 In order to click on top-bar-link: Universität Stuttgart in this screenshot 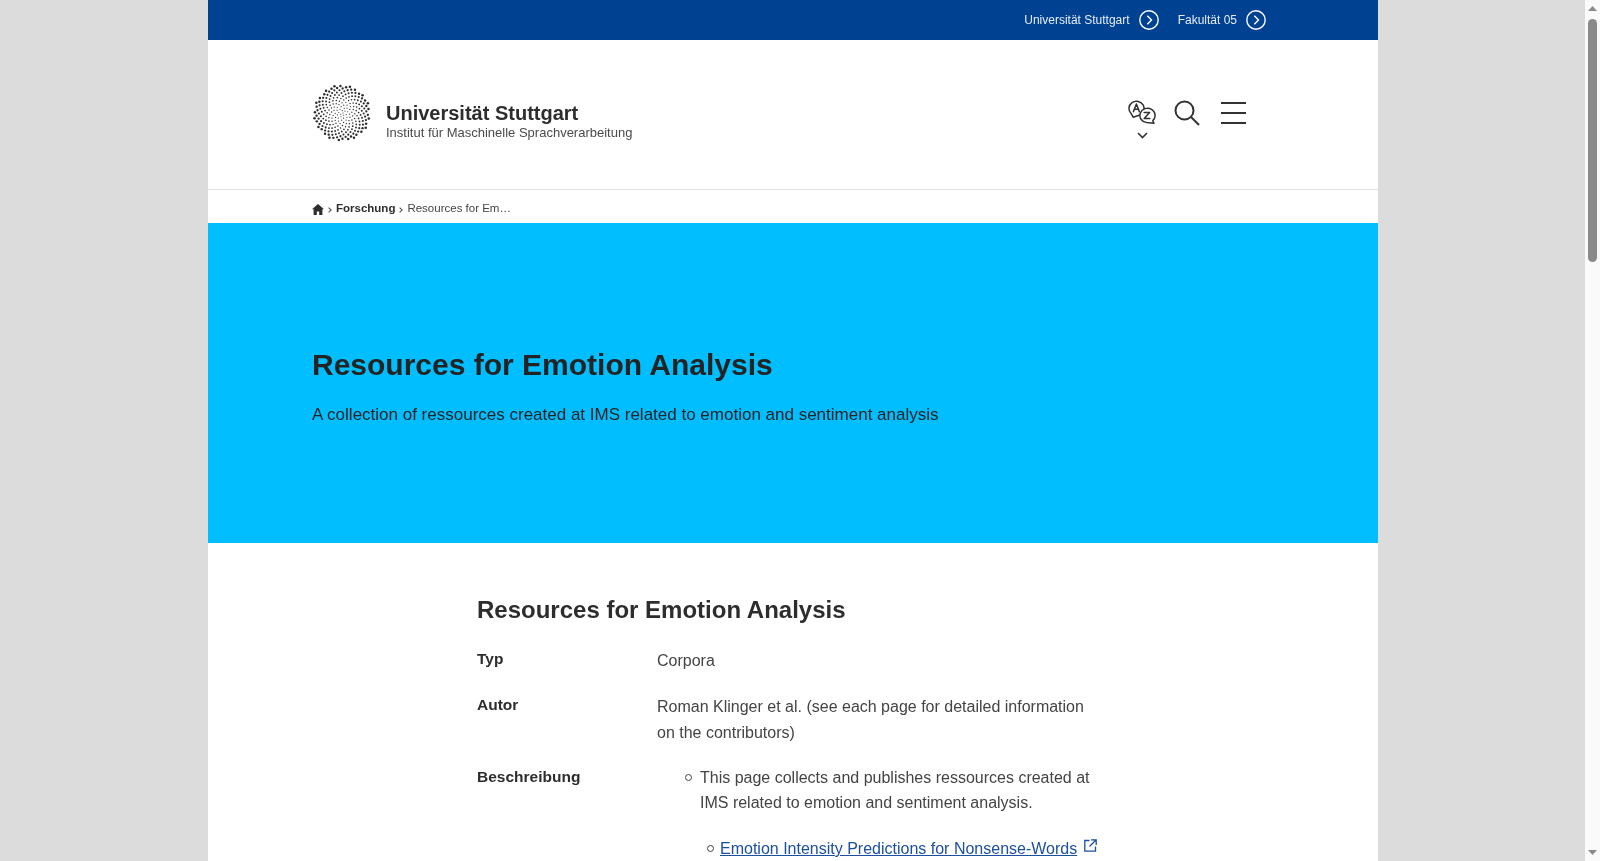, I will do `click(1091, 20)`.